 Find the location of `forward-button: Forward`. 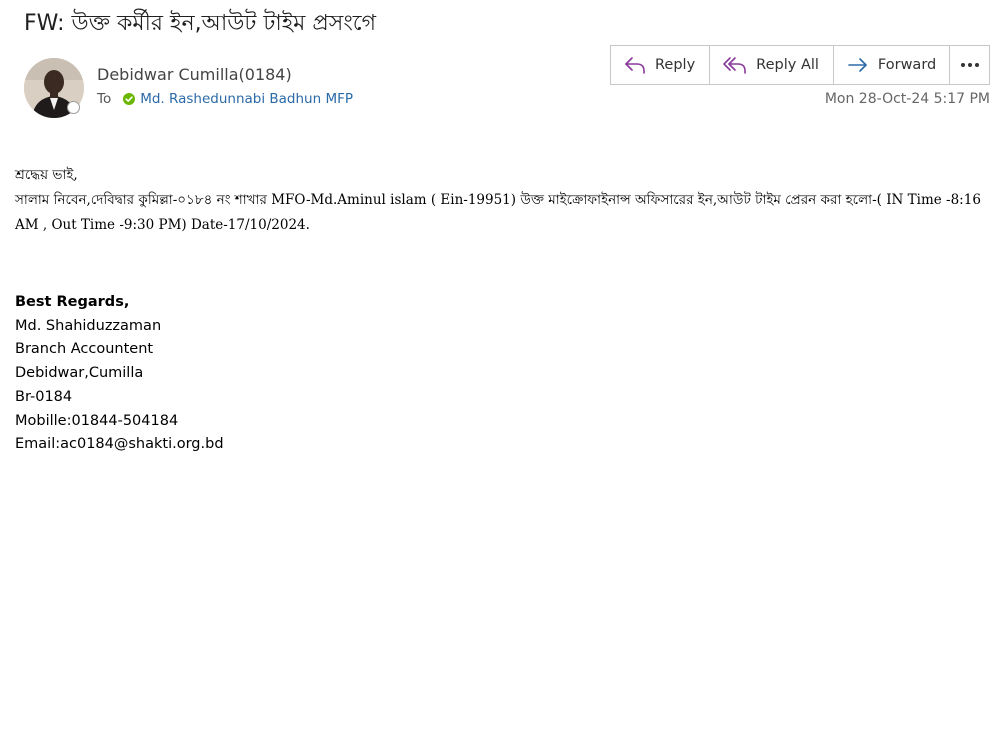

forward-button: Forward is located at coordinates (892, 65).